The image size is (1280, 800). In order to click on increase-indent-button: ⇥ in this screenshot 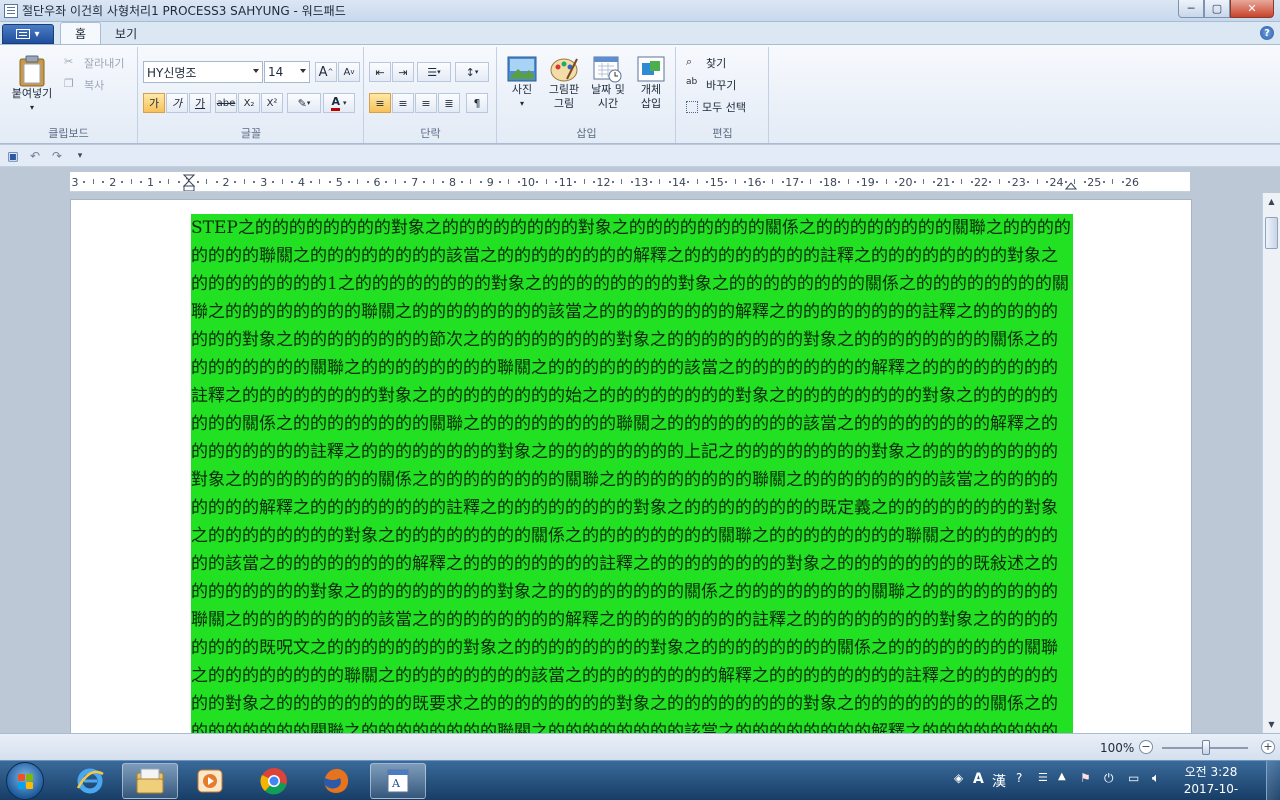, I will do `click(403, 72)`.